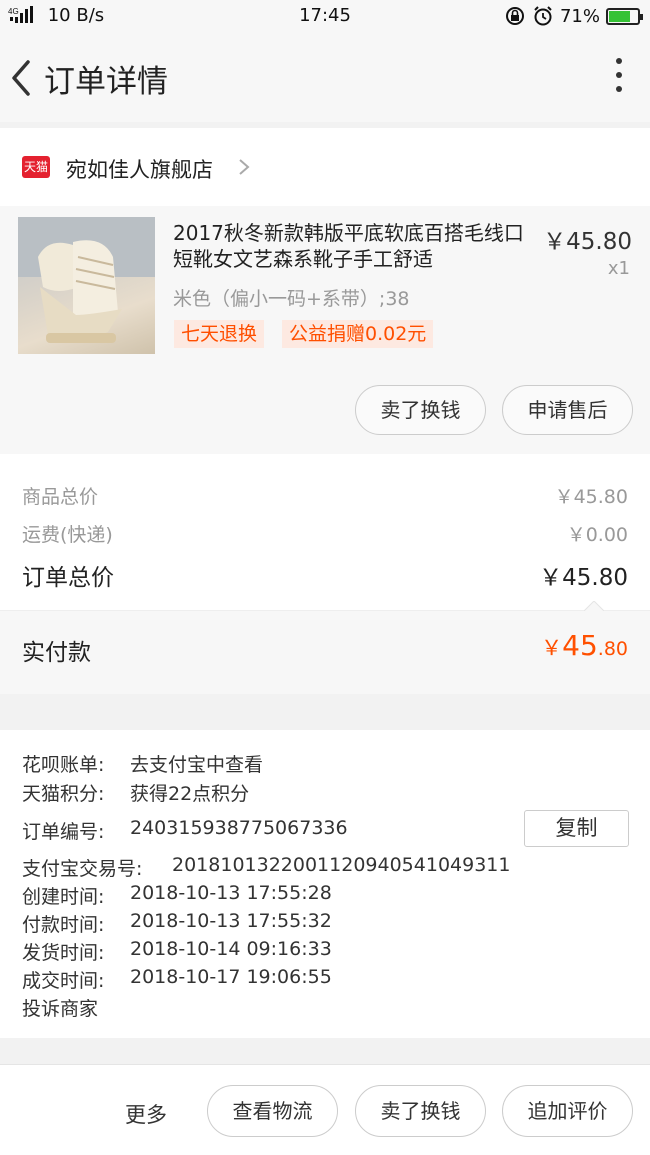 The width and height of the screenshot is (650, 1155). What do you see at coordinates (231, 921) in the screenshot?
I see `info-value: 2018-10-13 17:55:32` at bounding box center [231, 921].